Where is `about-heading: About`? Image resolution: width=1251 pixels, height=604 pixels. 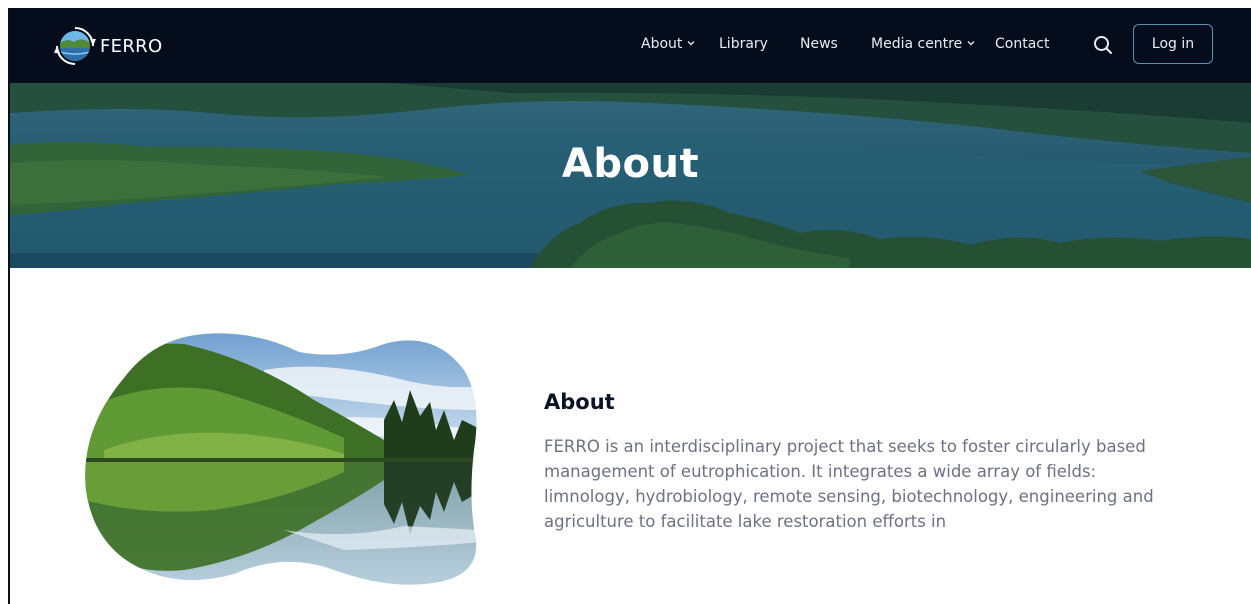
about-heading: About is located at coordinates (579, 402).